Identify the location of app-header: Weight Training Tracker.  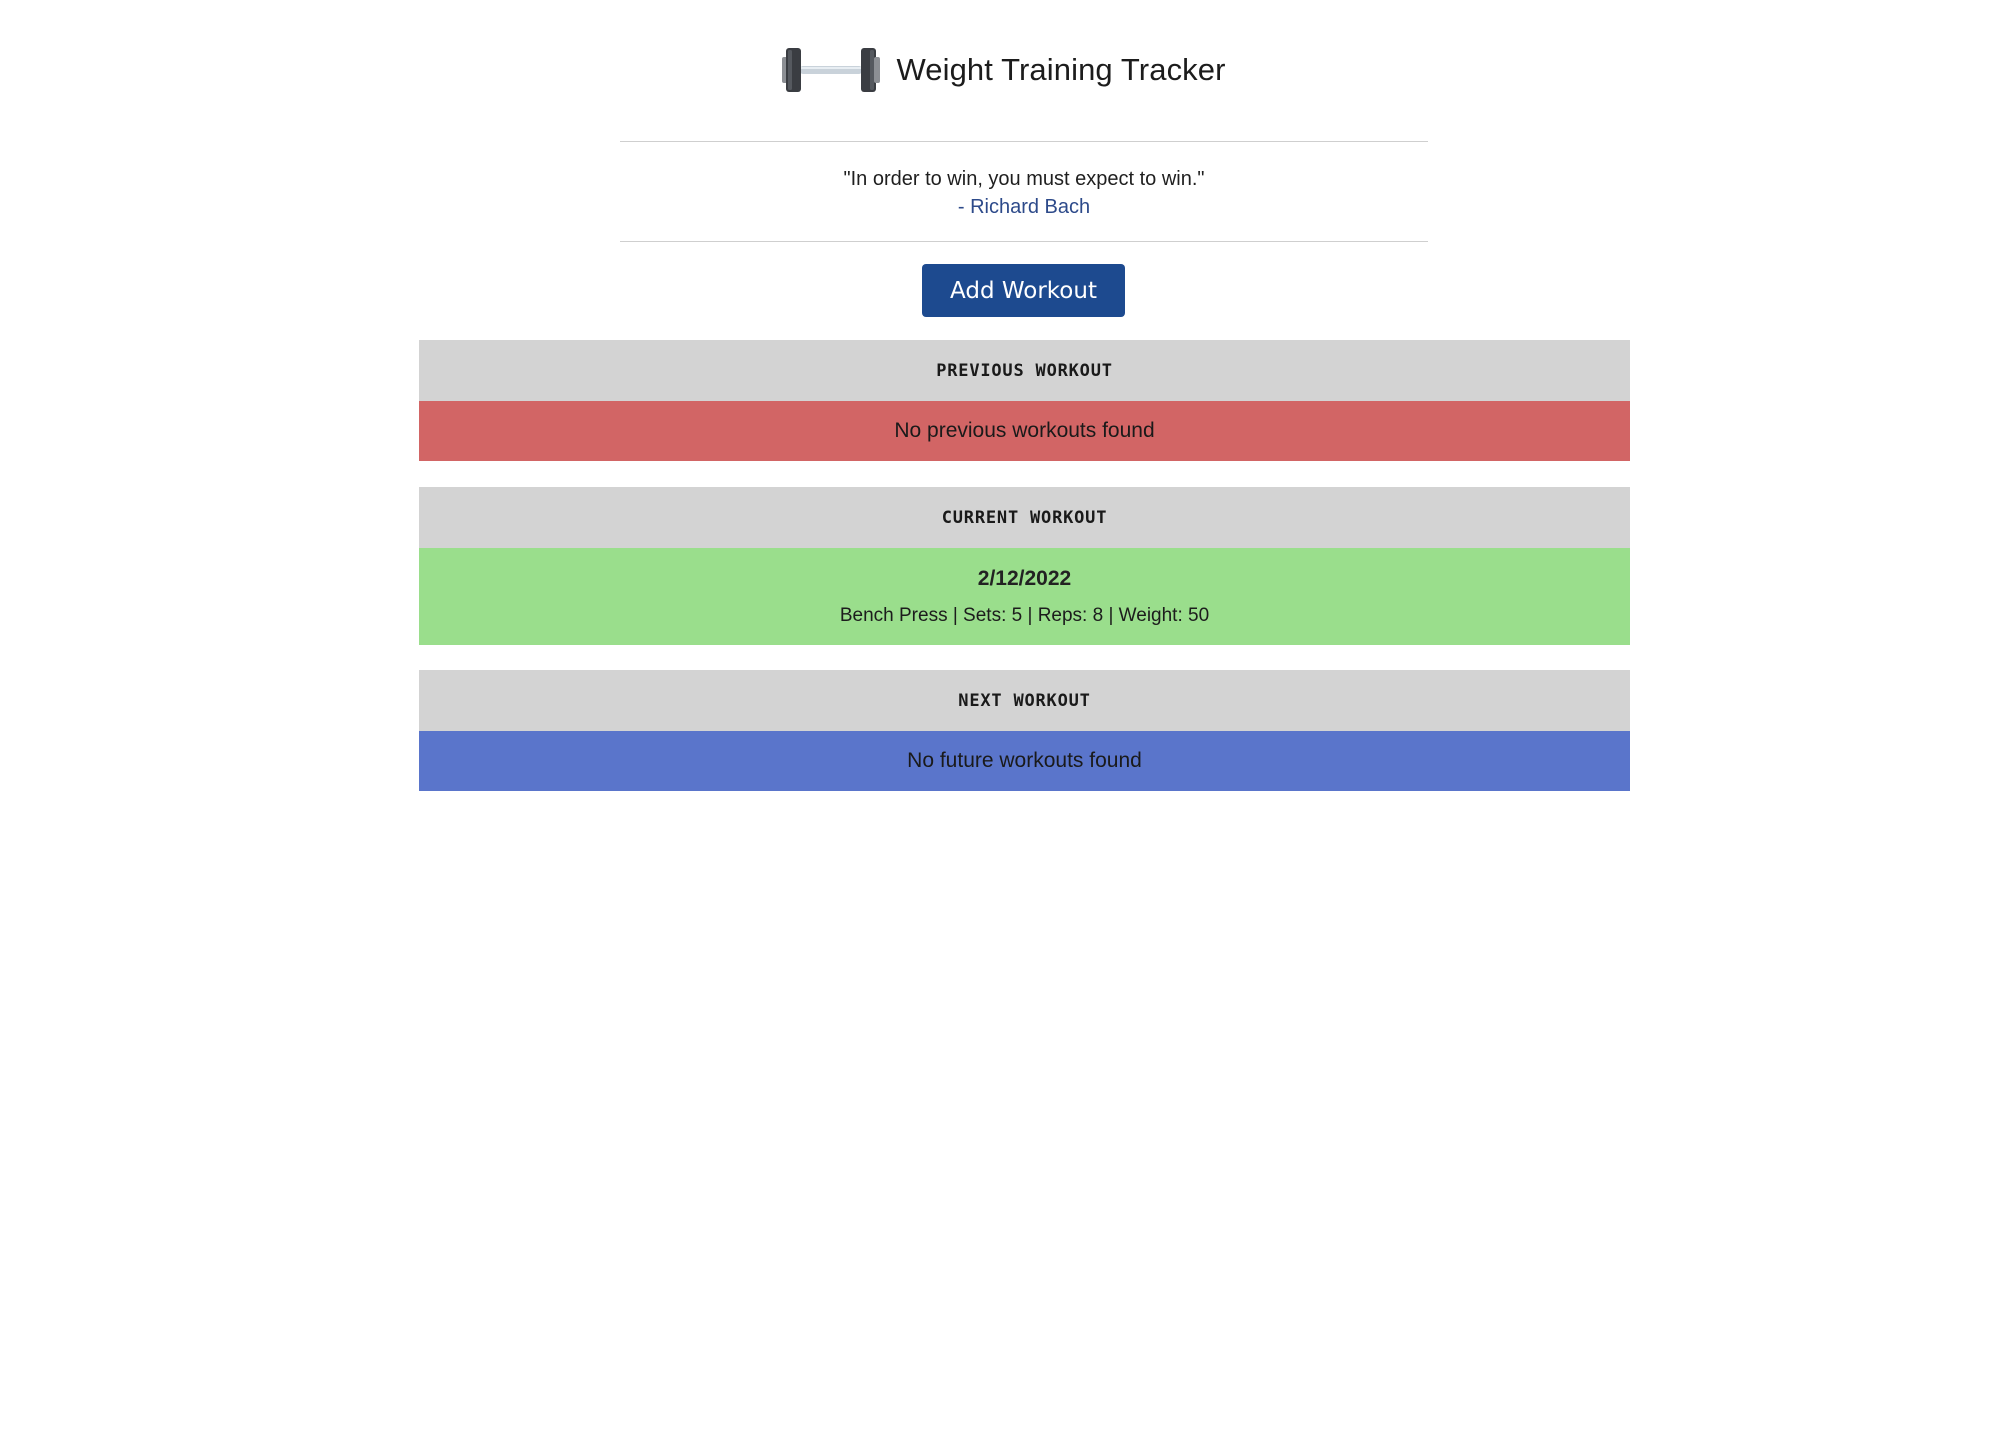
(1006, 70).